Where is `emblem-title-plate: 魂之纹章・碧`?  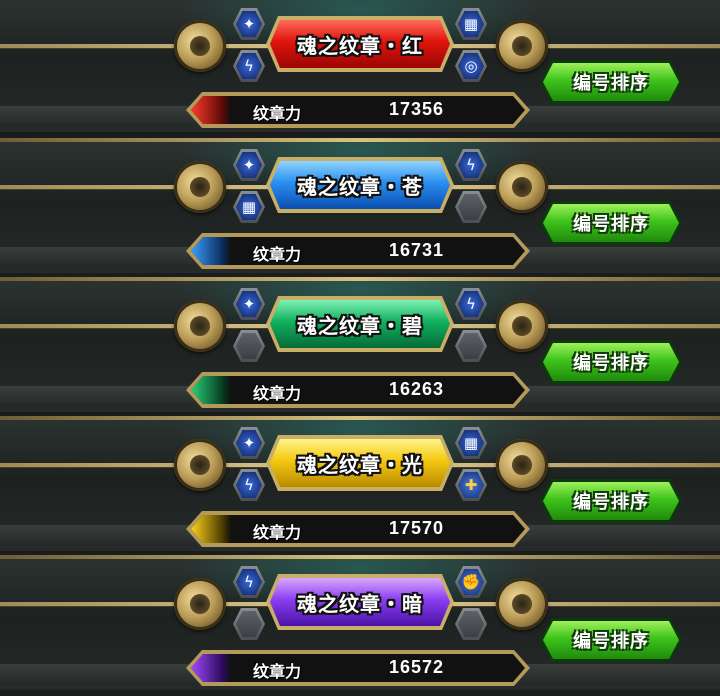
emblem-title-plate: 魂之纹章・碧 is located at coordinates (360, 324).